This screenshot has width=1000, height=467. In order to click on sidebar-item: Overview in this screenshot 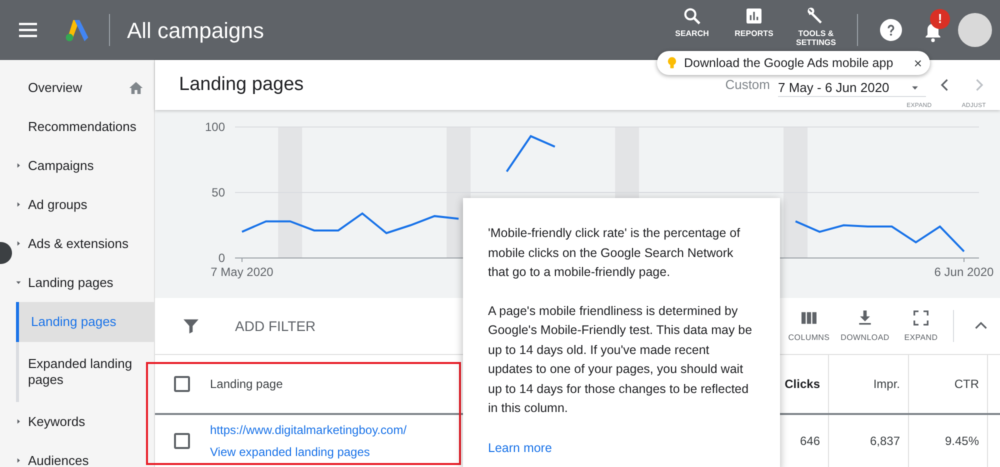, I will do `click(55, 88)`.